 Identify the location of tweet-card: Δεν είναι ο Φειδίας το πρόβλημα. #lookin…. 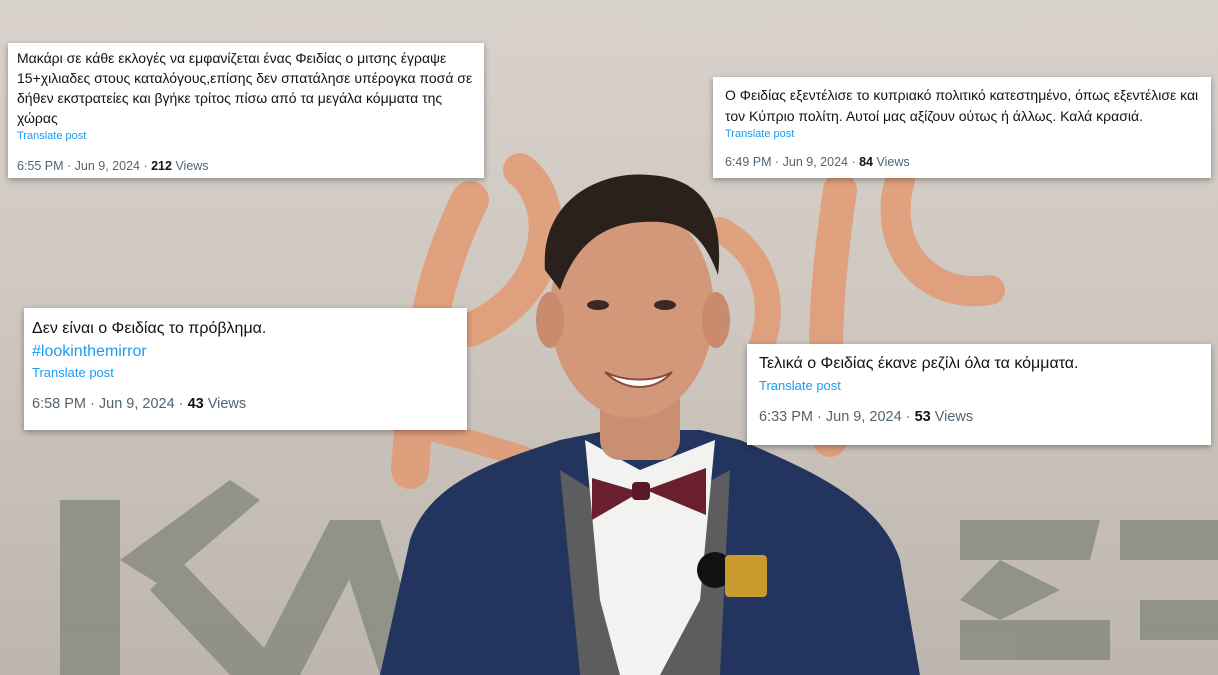
(245, 369).